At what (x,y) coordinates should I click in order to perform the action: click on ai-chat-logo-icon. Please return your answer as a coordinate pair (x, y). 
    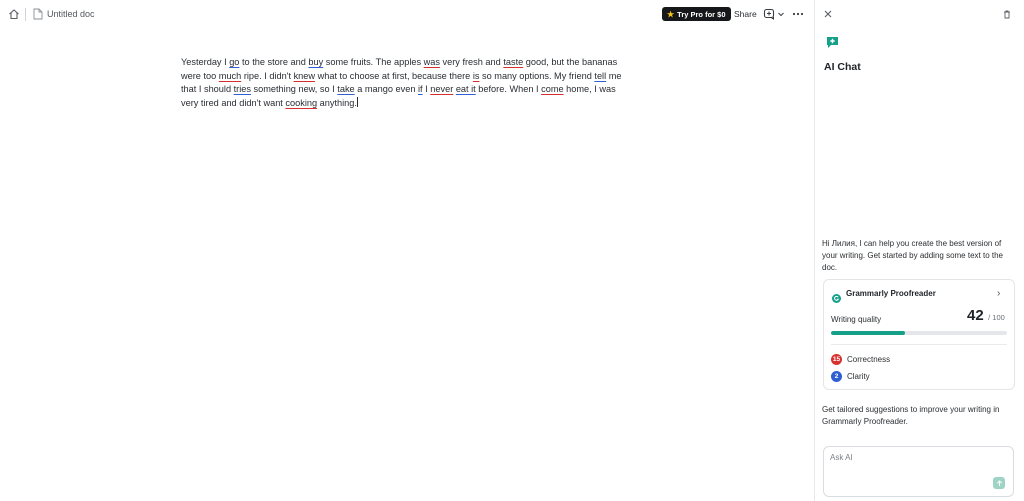
    Looking at the image, I should click on (832, 42).